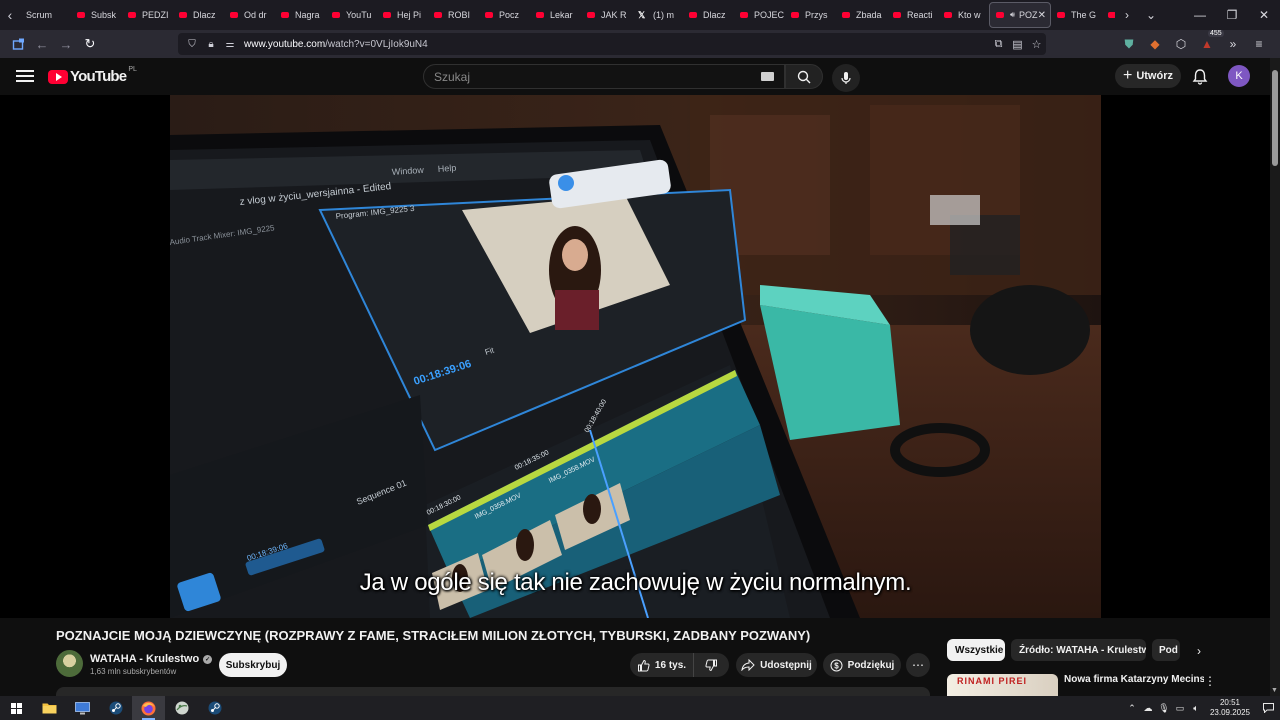 Image resolution: width=1280 pixels, height=720 pixels. Describe the element at coordinates (1200, 77) in the screenshot. I see `notifications-bell-icon` at that location.